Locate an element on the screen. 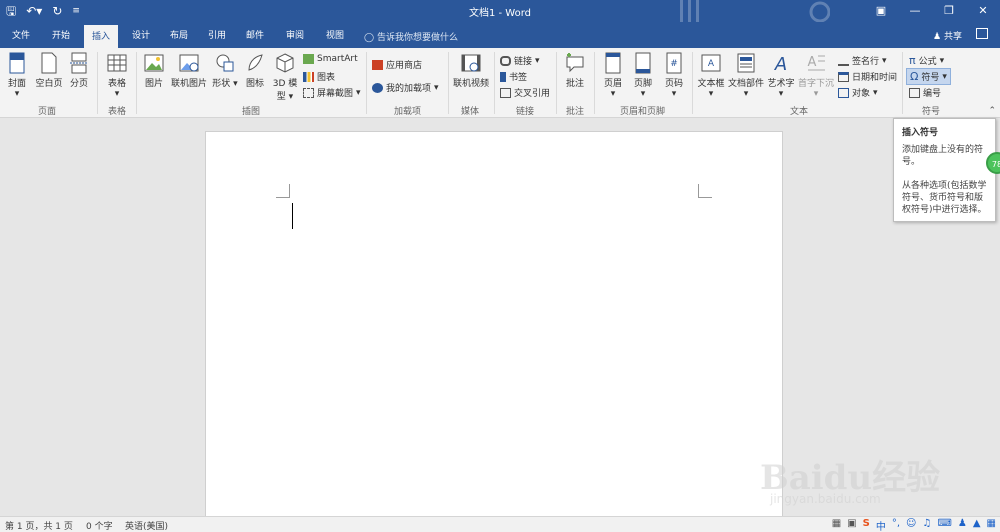 This screenshot has width=1000, height=532. word-count: 0 个字 is located at coordinates (99, 525).